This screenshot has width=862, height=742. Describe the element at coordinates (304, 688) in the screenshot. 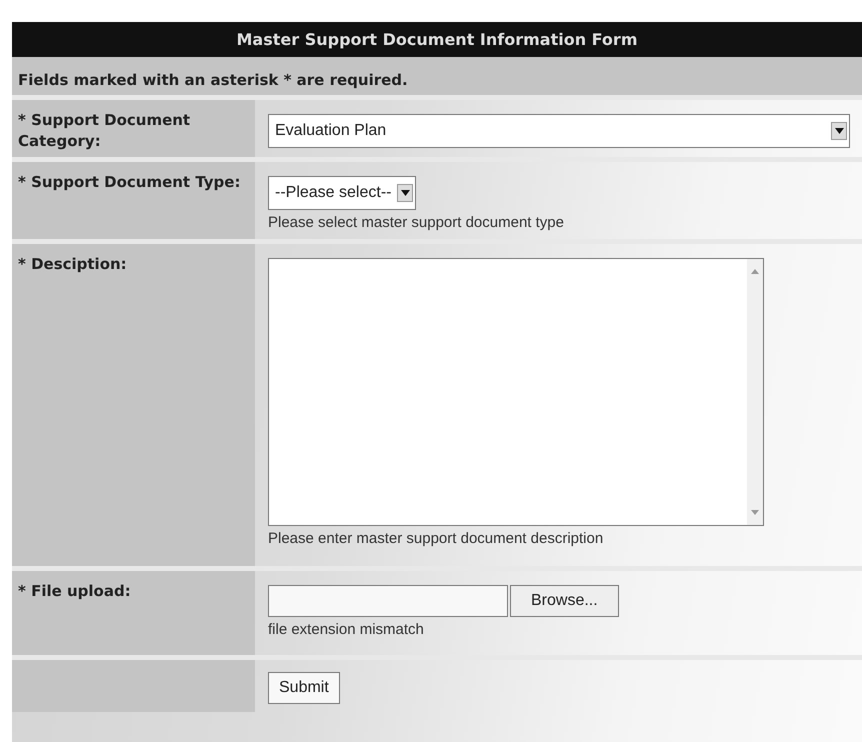

I see `submit-button: Submit` at that location.